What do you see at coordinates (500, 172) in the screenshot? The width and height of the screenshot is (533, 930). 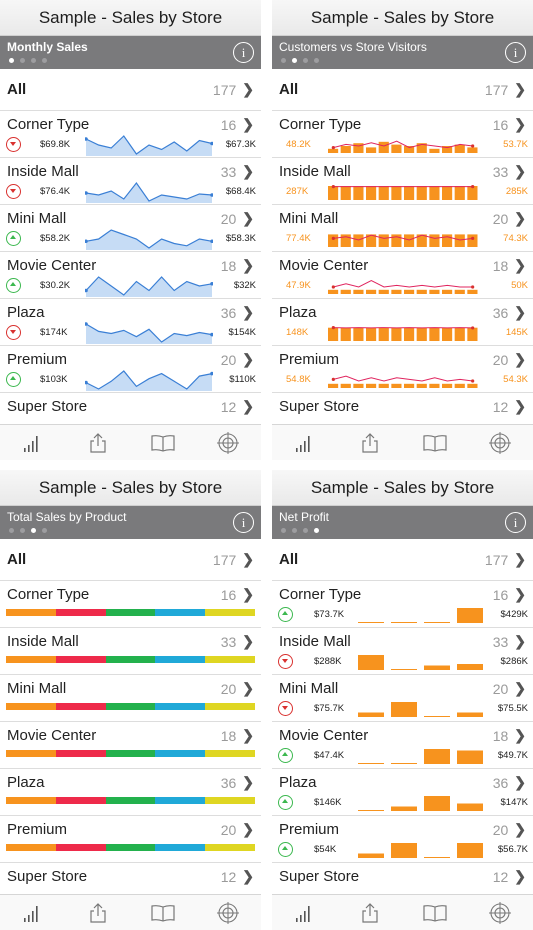 I see `row-count: 33` at bounding box center [500, 172].